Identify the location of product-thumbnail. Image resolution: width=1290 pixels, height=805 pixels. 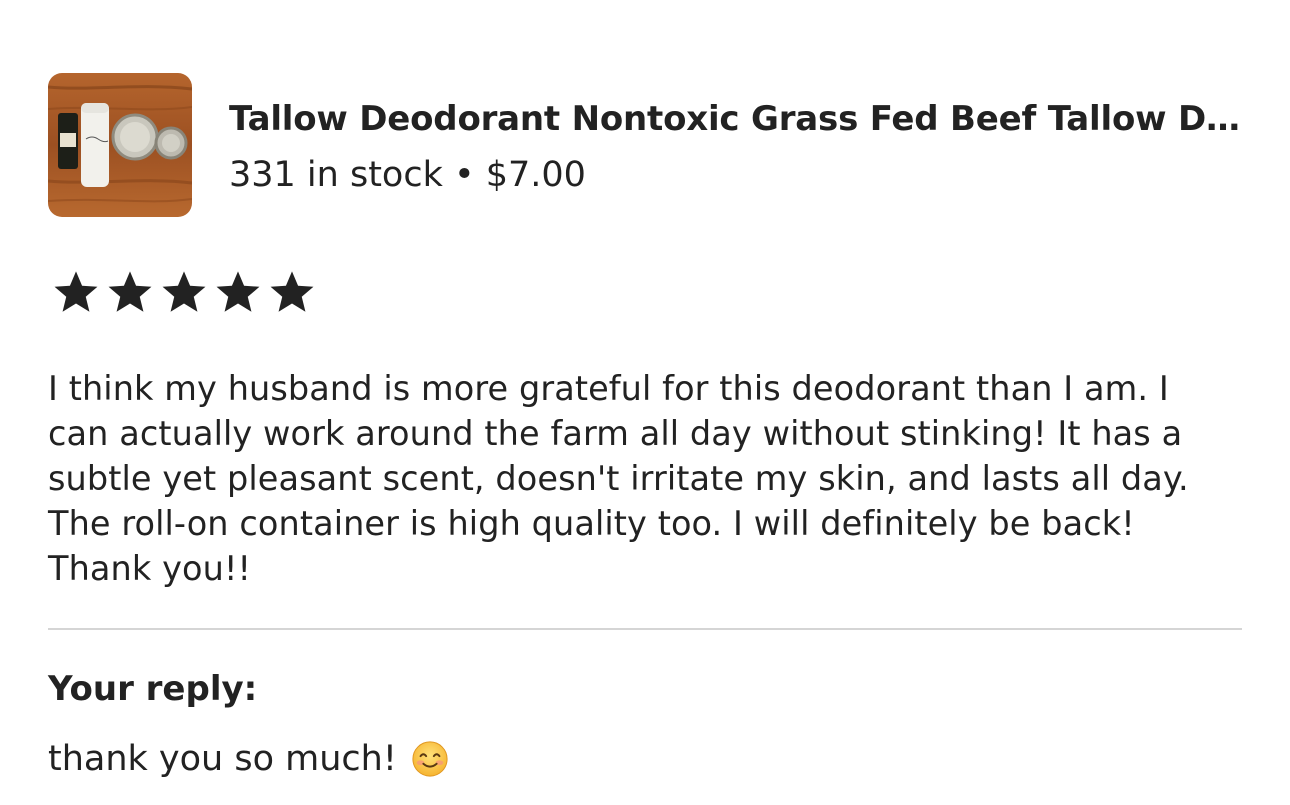
(120, 145).